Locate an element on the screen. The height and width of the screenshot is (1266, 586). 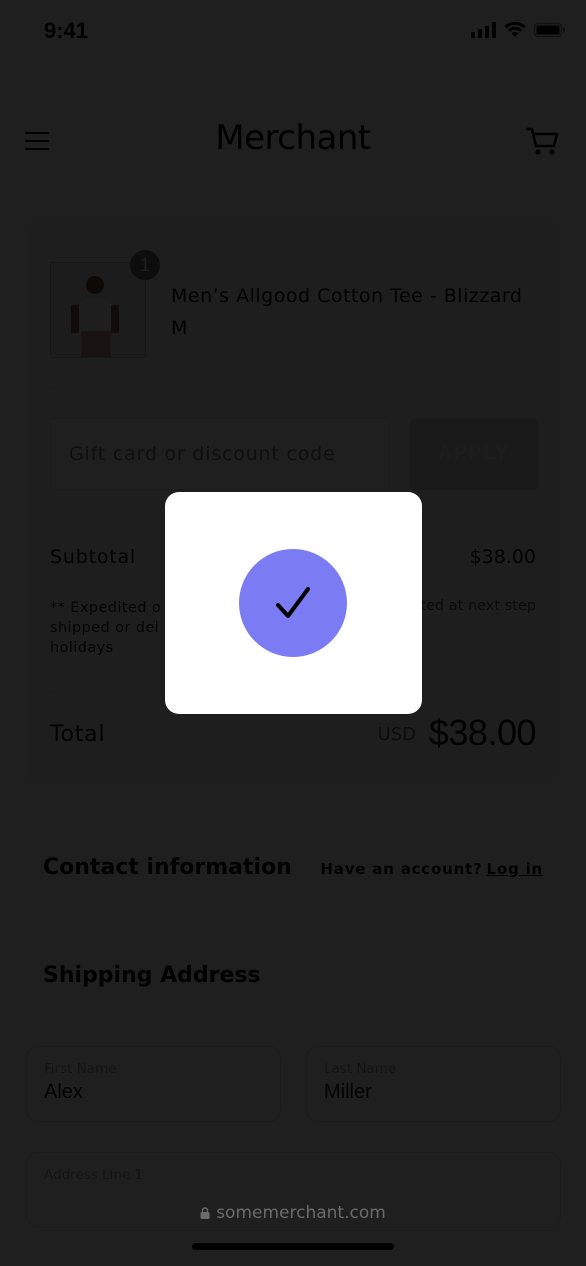
account-prompt-text: Have an account? is located at coordinates (401, 869).